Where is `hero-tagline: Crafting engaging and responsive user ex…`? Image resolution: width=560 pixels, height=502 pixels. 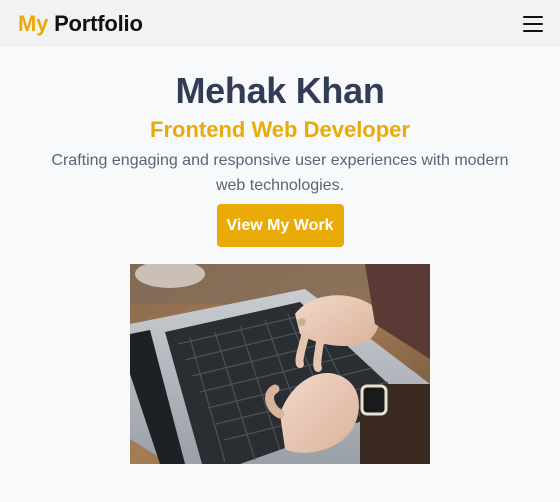 hero-tagline: Crafting engaging and responsive user ex… is located at coordinates (280, 173).